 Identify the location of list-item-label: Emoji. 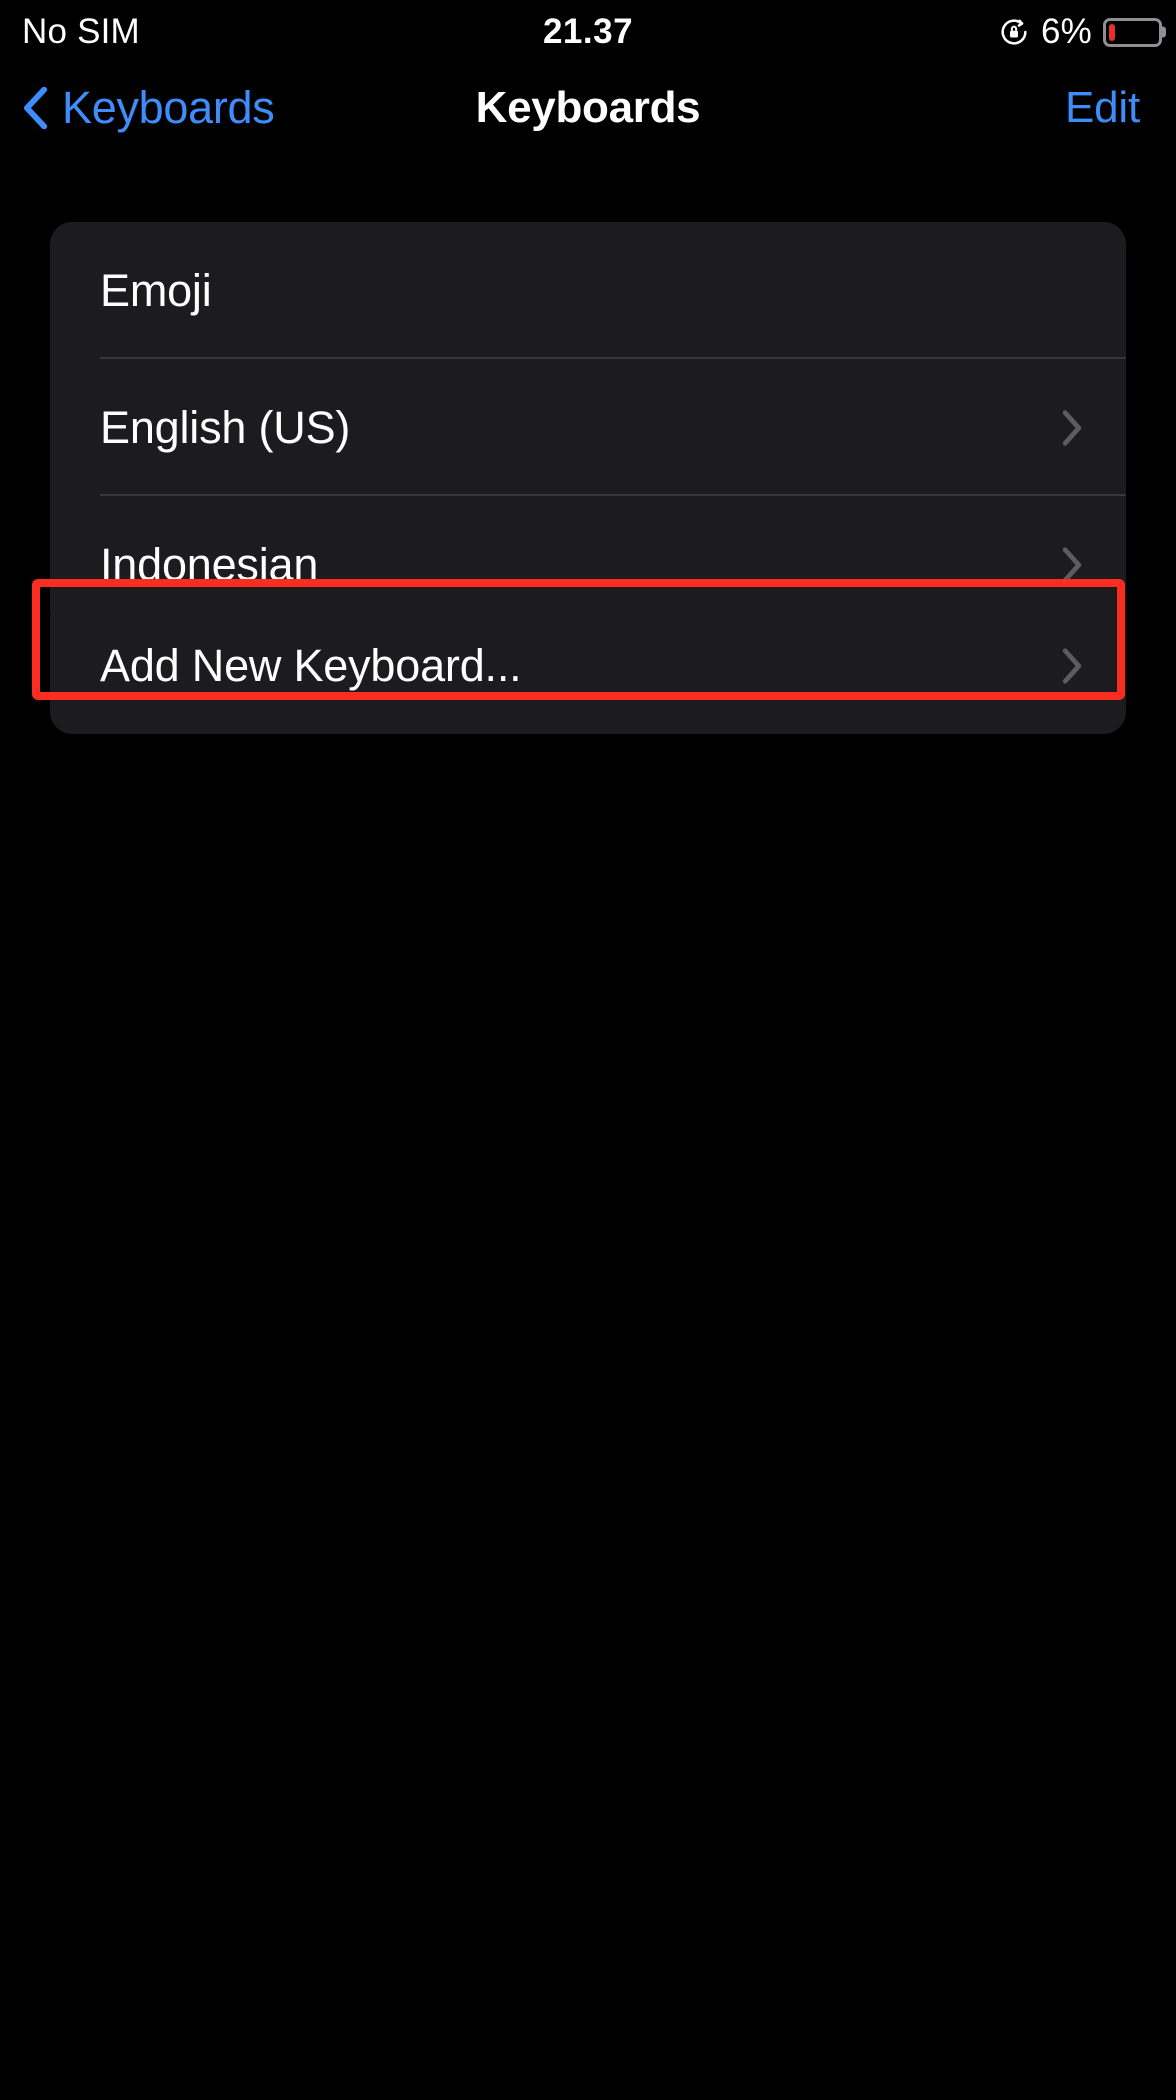
(156, 290).